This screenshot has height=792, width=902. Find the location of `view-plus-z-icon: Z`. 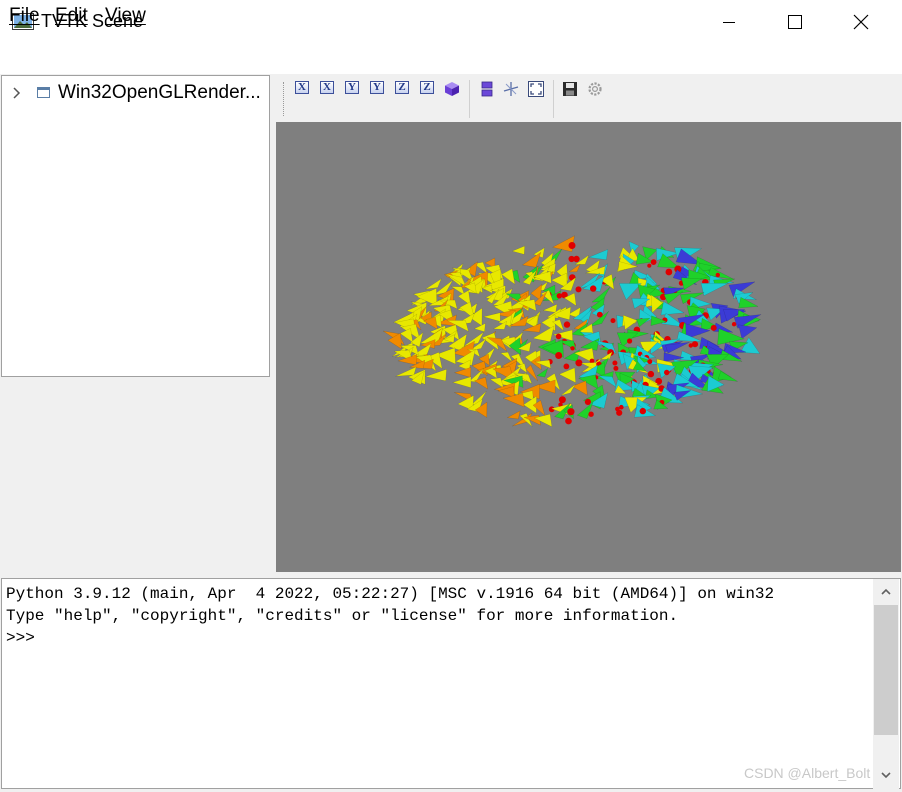

view-plus-z-icon: Z is located at coordinates (402, 87).